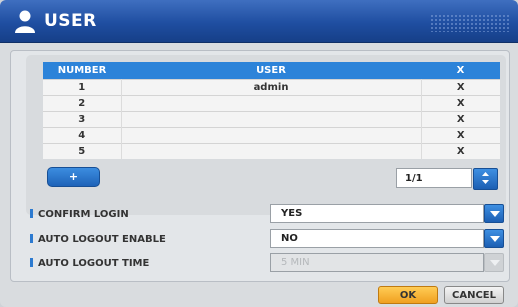  What do you see at coordinates (82, 135) in the screenshot?
I see `row-number: 4` at bounding box center [82, 135].